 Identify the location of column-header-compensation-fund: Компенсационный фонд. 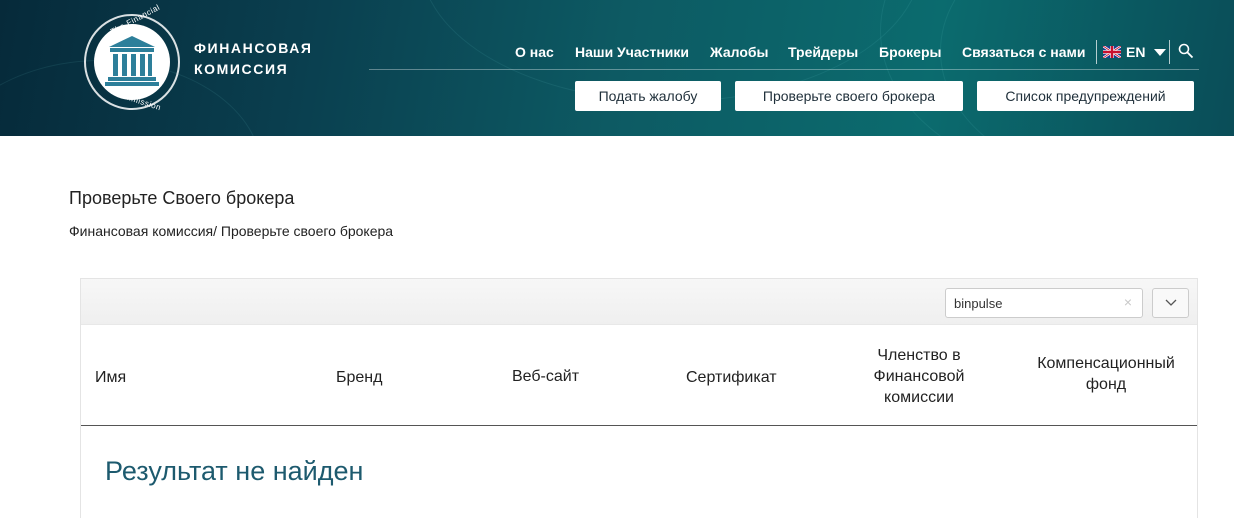
(1106, 374).